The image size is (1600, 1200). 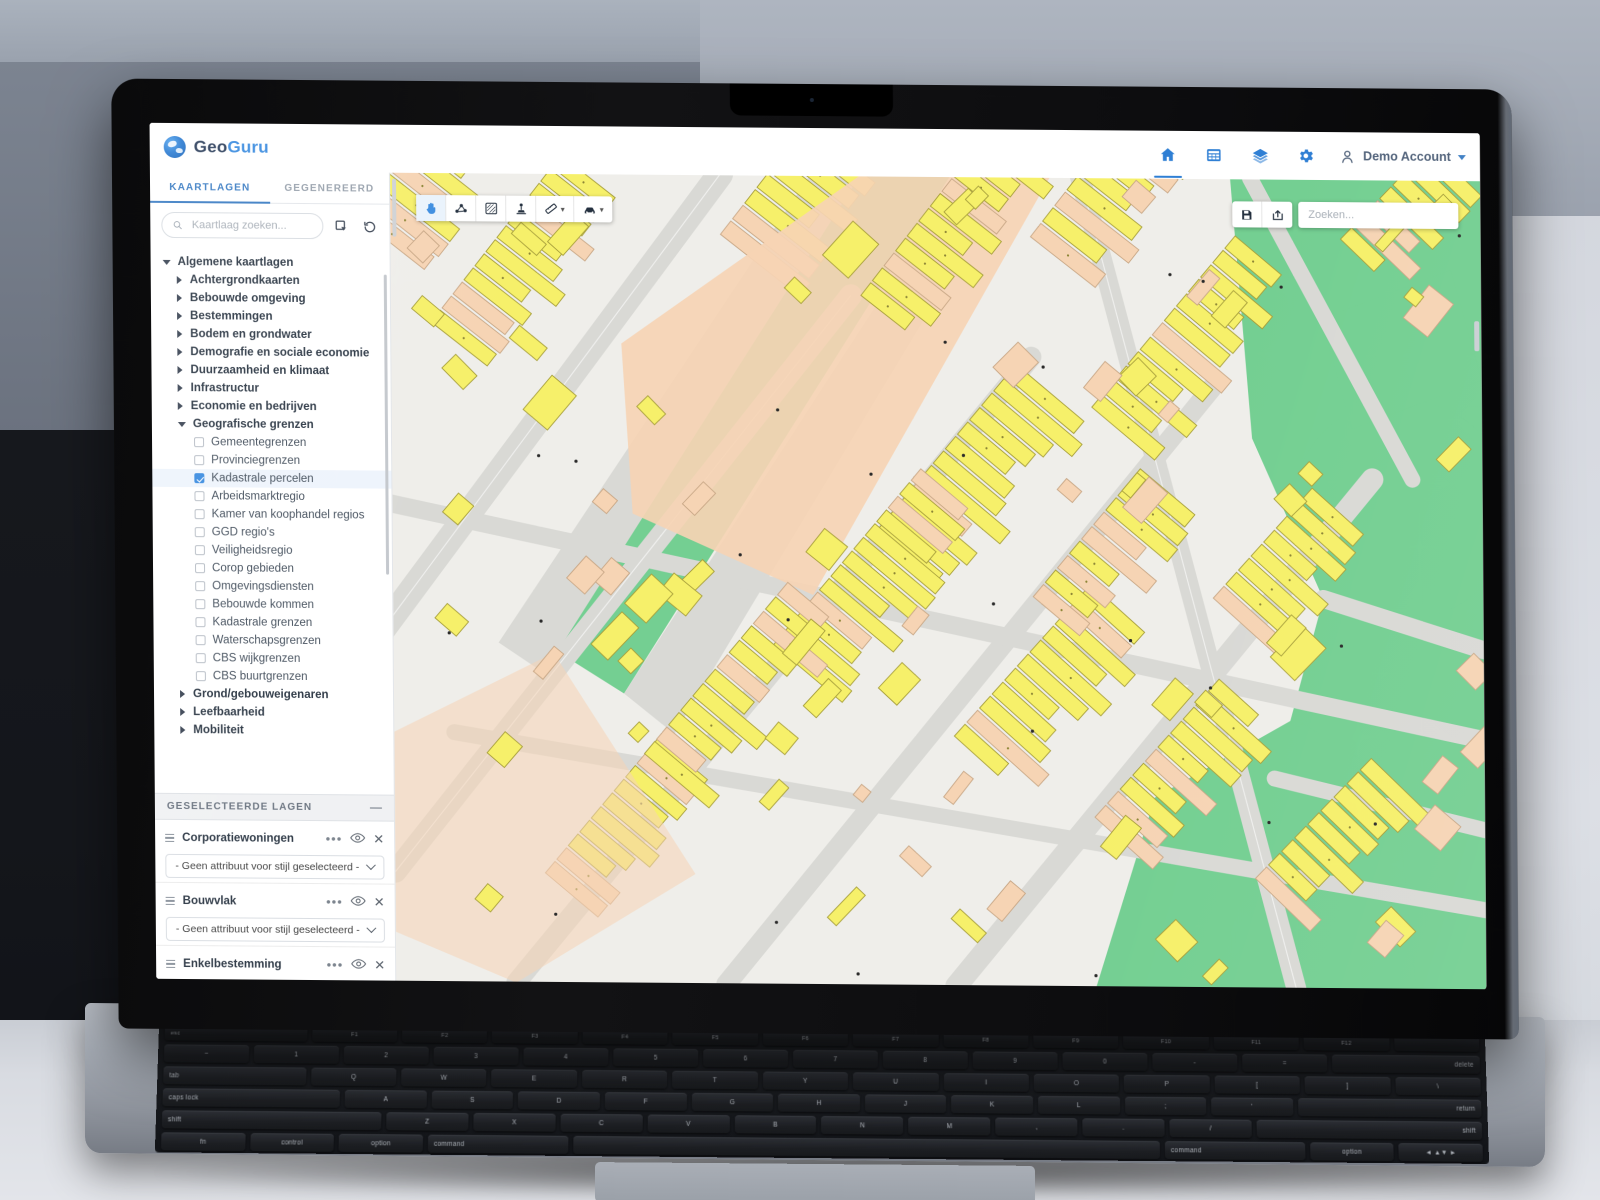 I want to click on key-9: 9, so click(x=1015, y=1061).